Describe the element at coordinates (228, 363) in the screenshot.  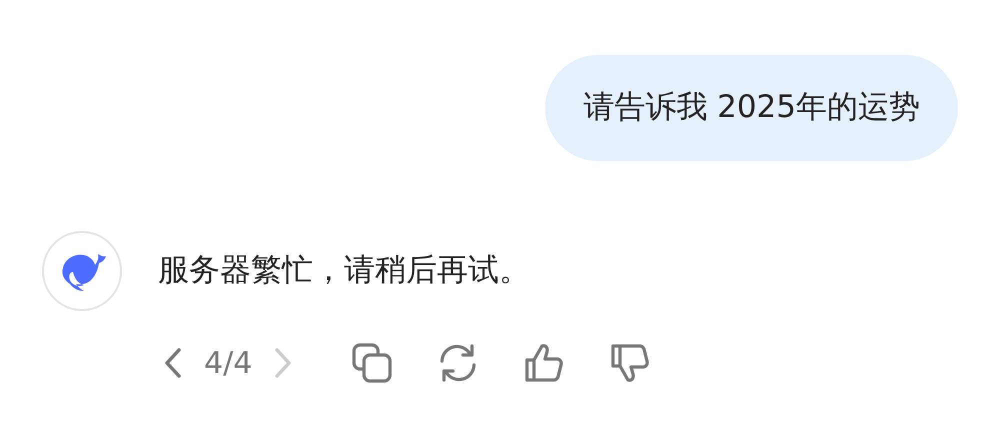
I see `page-counter: 4/4` at that location.